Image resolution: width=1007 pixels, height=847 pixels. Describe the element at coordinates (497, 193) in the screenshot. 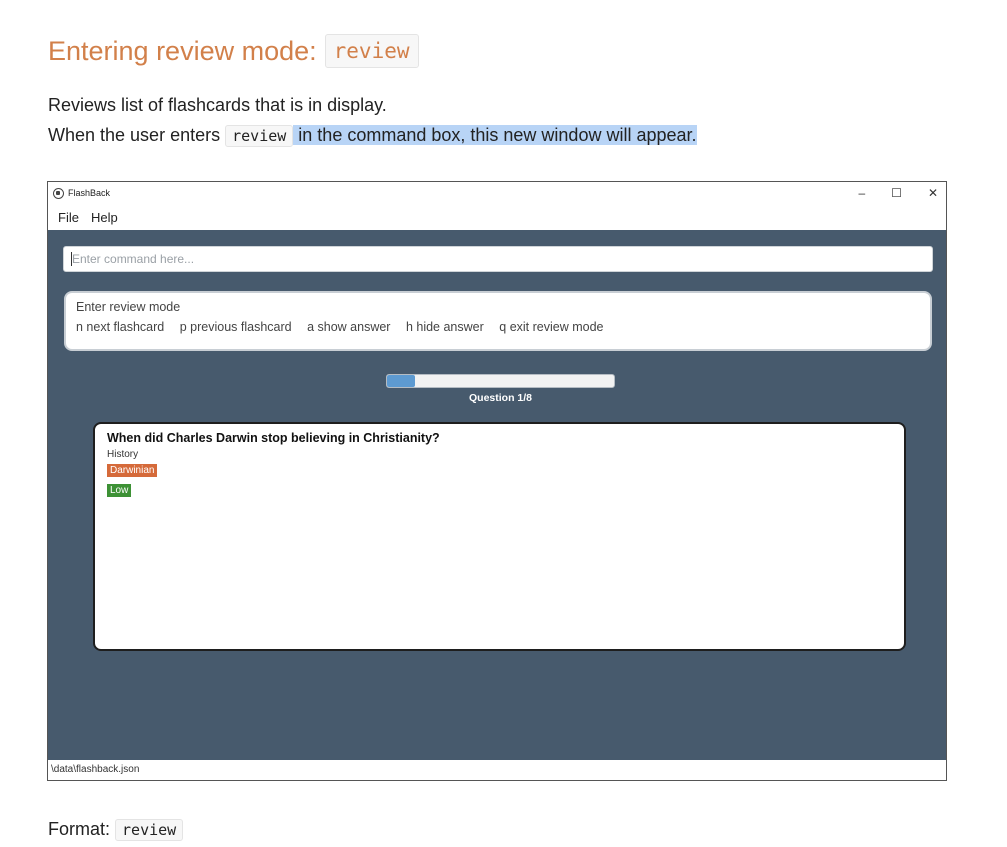

I see `window-titlebar: FlashBack – ☐ ✕` at that location.